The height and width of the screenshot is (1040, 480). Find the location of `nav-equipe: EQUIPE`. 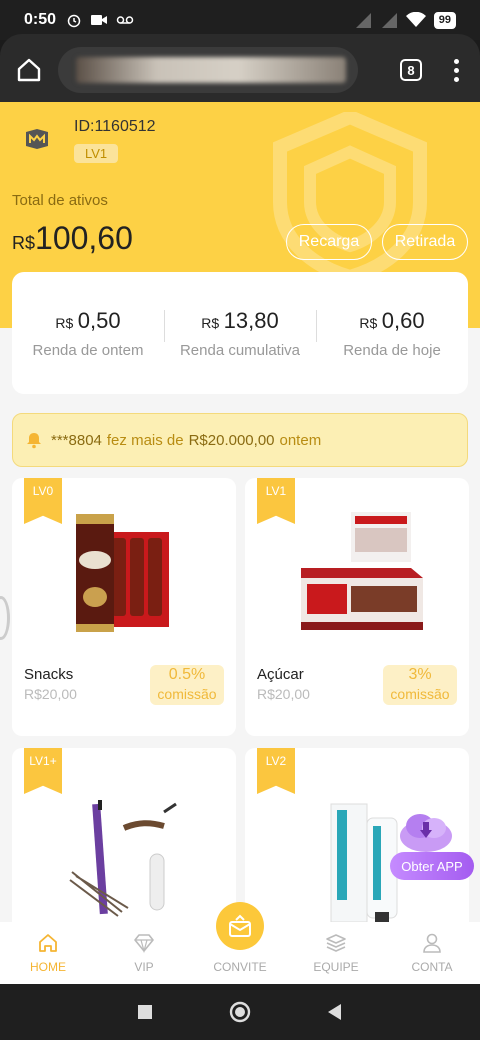

nav-equipe: EQUIPE is located at coordinates (336, 953).